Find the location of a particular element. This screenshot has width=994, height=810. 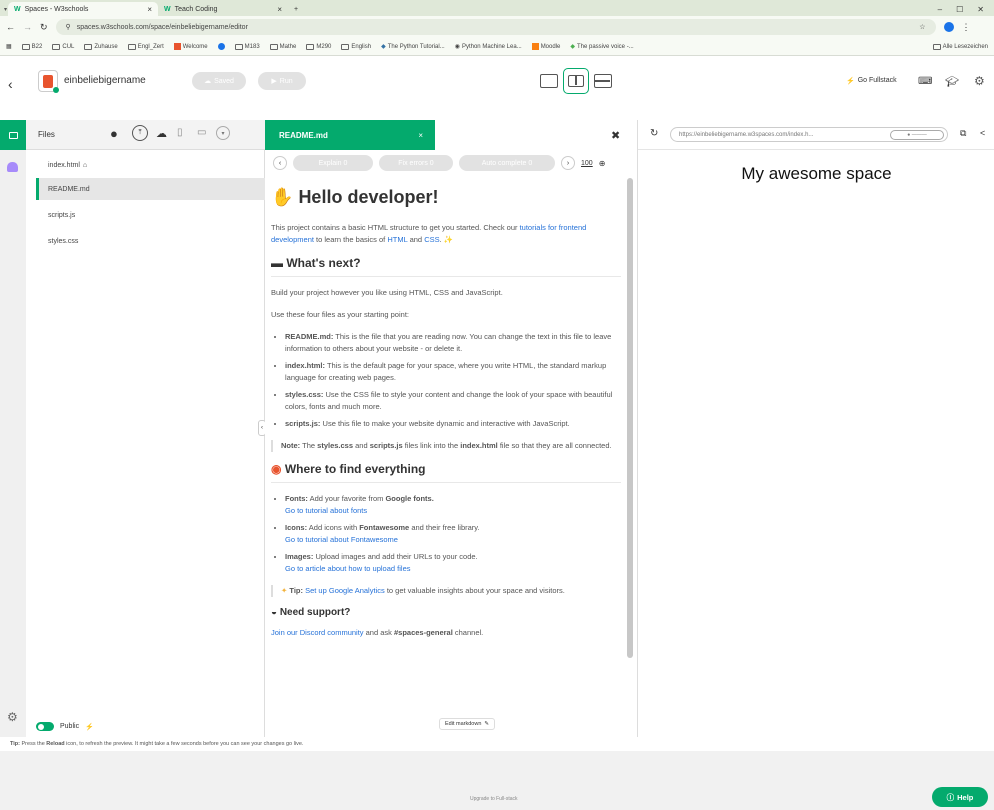

bookmark-item: M290 is located at coordinates (318, 46).